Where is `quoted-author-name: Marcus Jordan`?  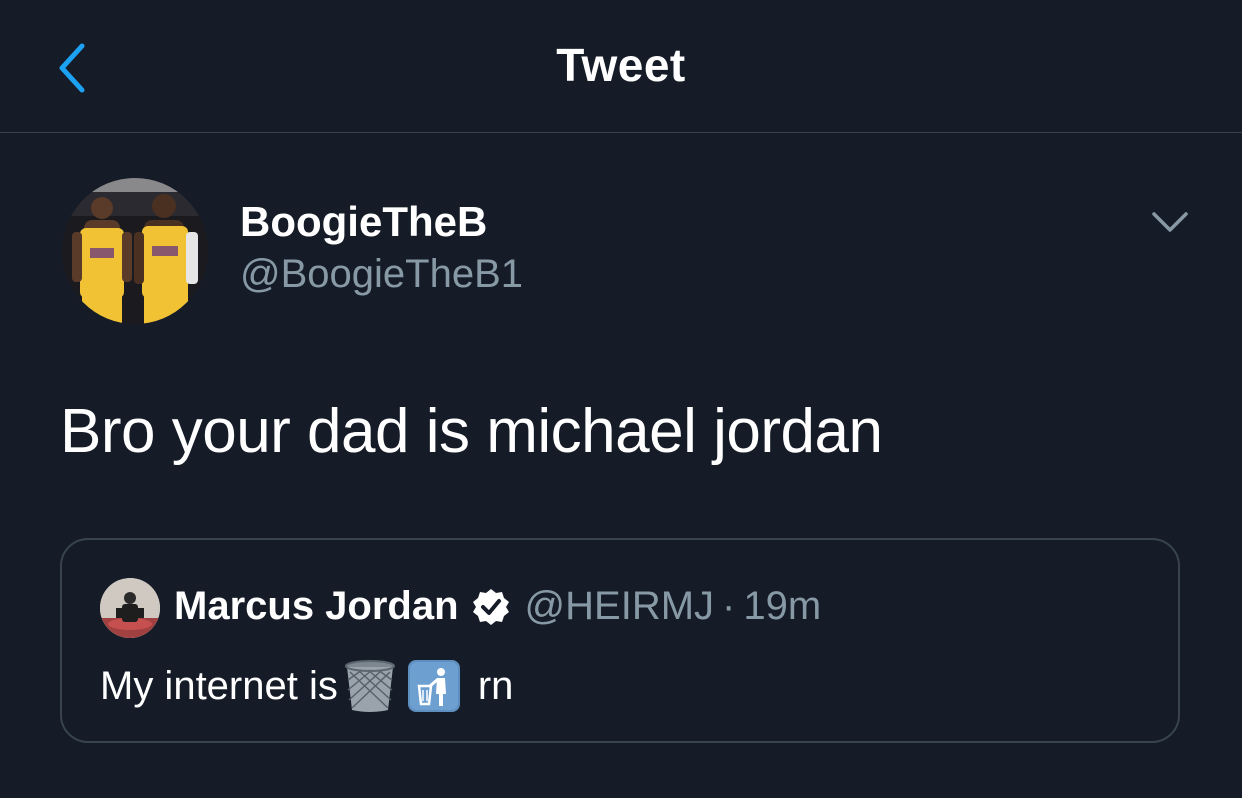 quoted-author-name: Marcus Jordan is located at coordinates (316, 606).